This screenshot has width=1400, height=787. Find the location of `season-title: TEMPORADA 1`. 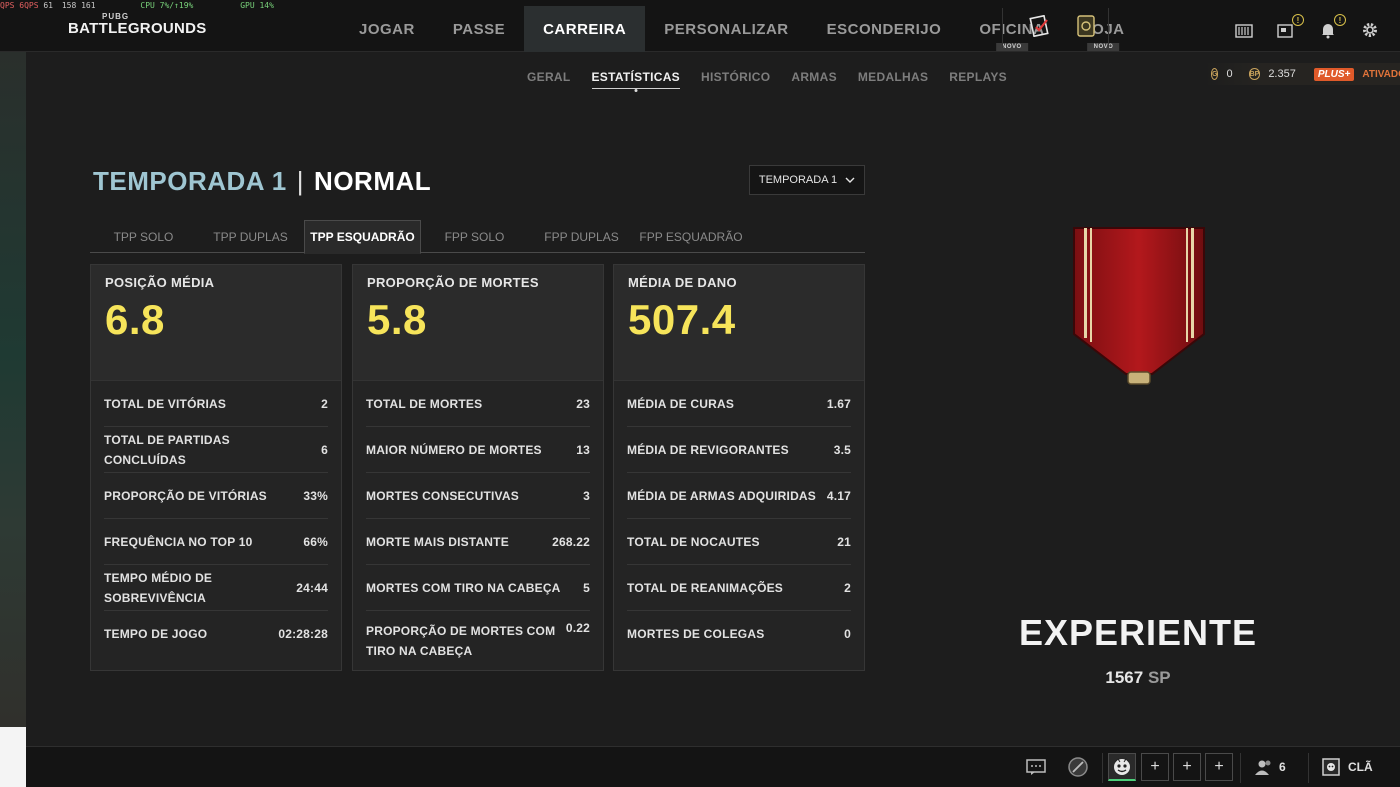

season-title: TEMPORADA 1 is located at coordinates (190, 181).